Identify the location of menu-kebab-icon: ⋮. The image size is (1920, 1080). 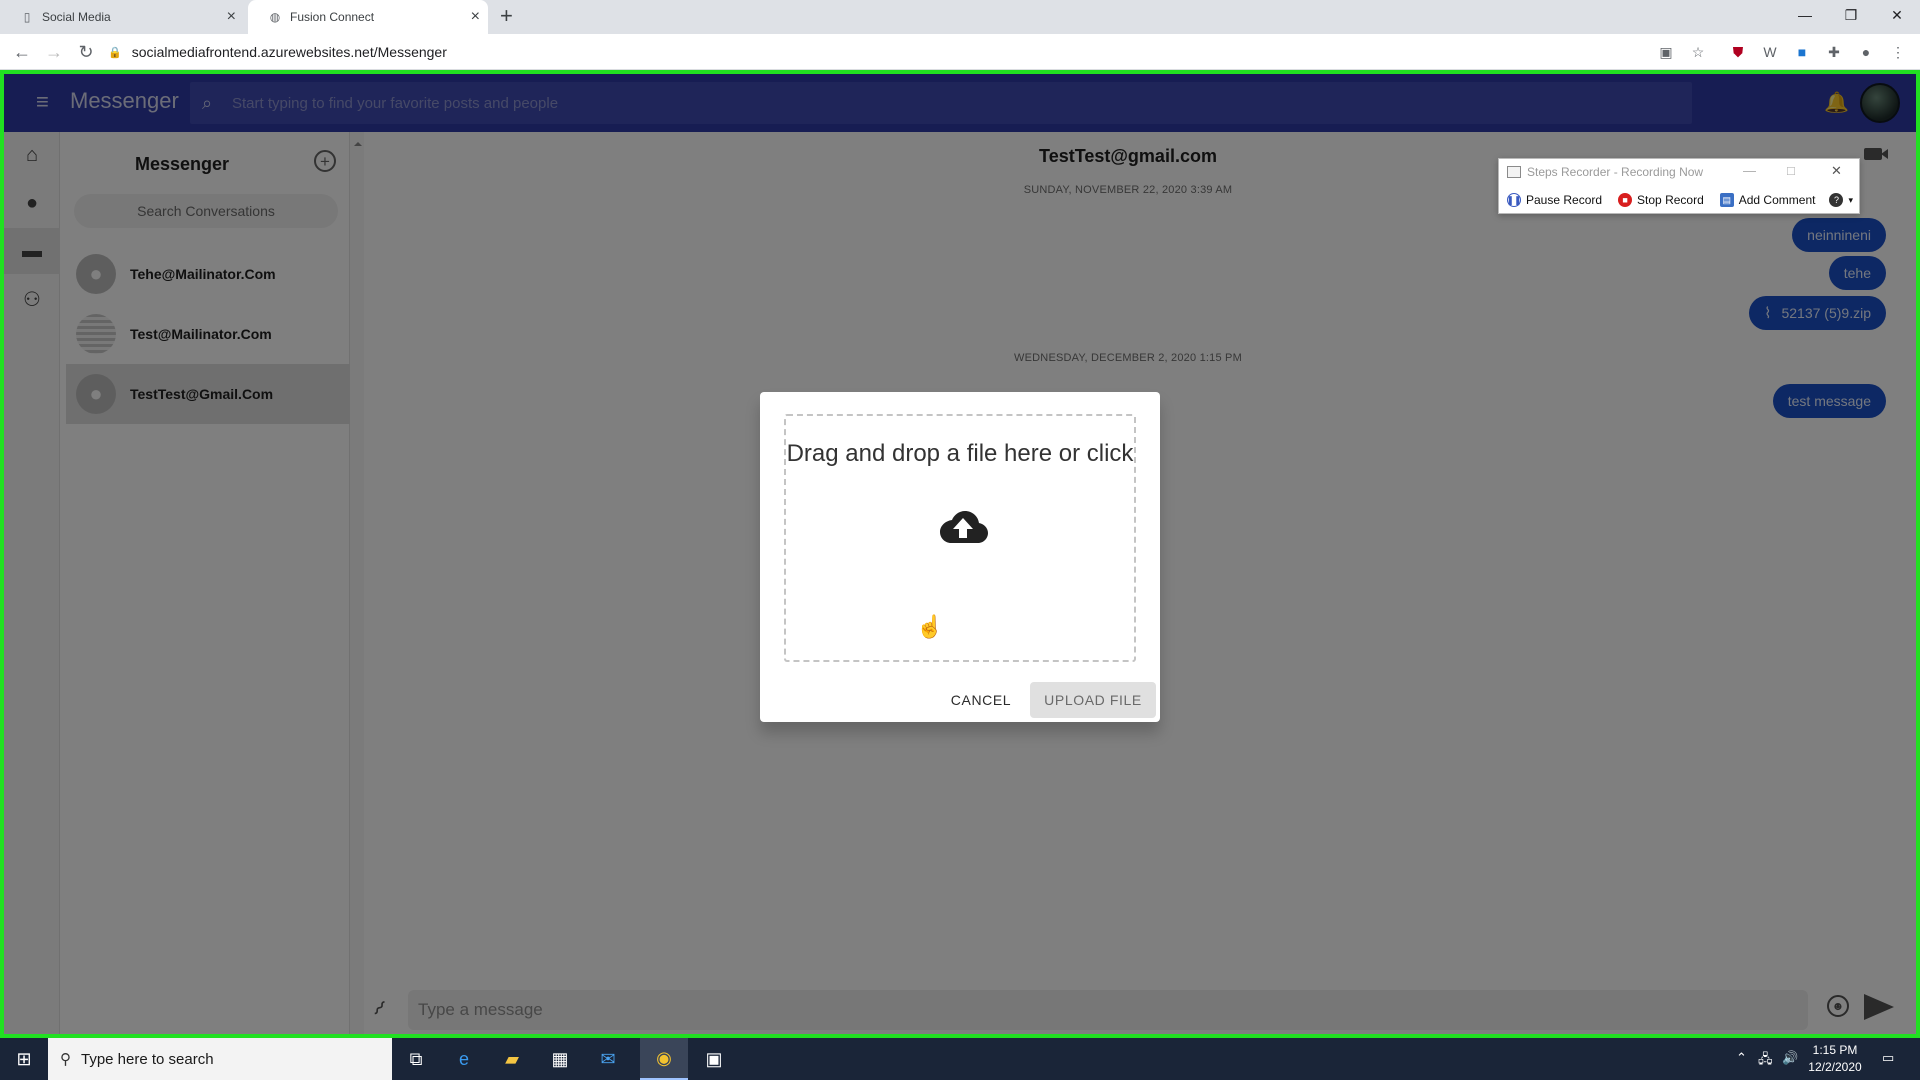
(1898, 52).